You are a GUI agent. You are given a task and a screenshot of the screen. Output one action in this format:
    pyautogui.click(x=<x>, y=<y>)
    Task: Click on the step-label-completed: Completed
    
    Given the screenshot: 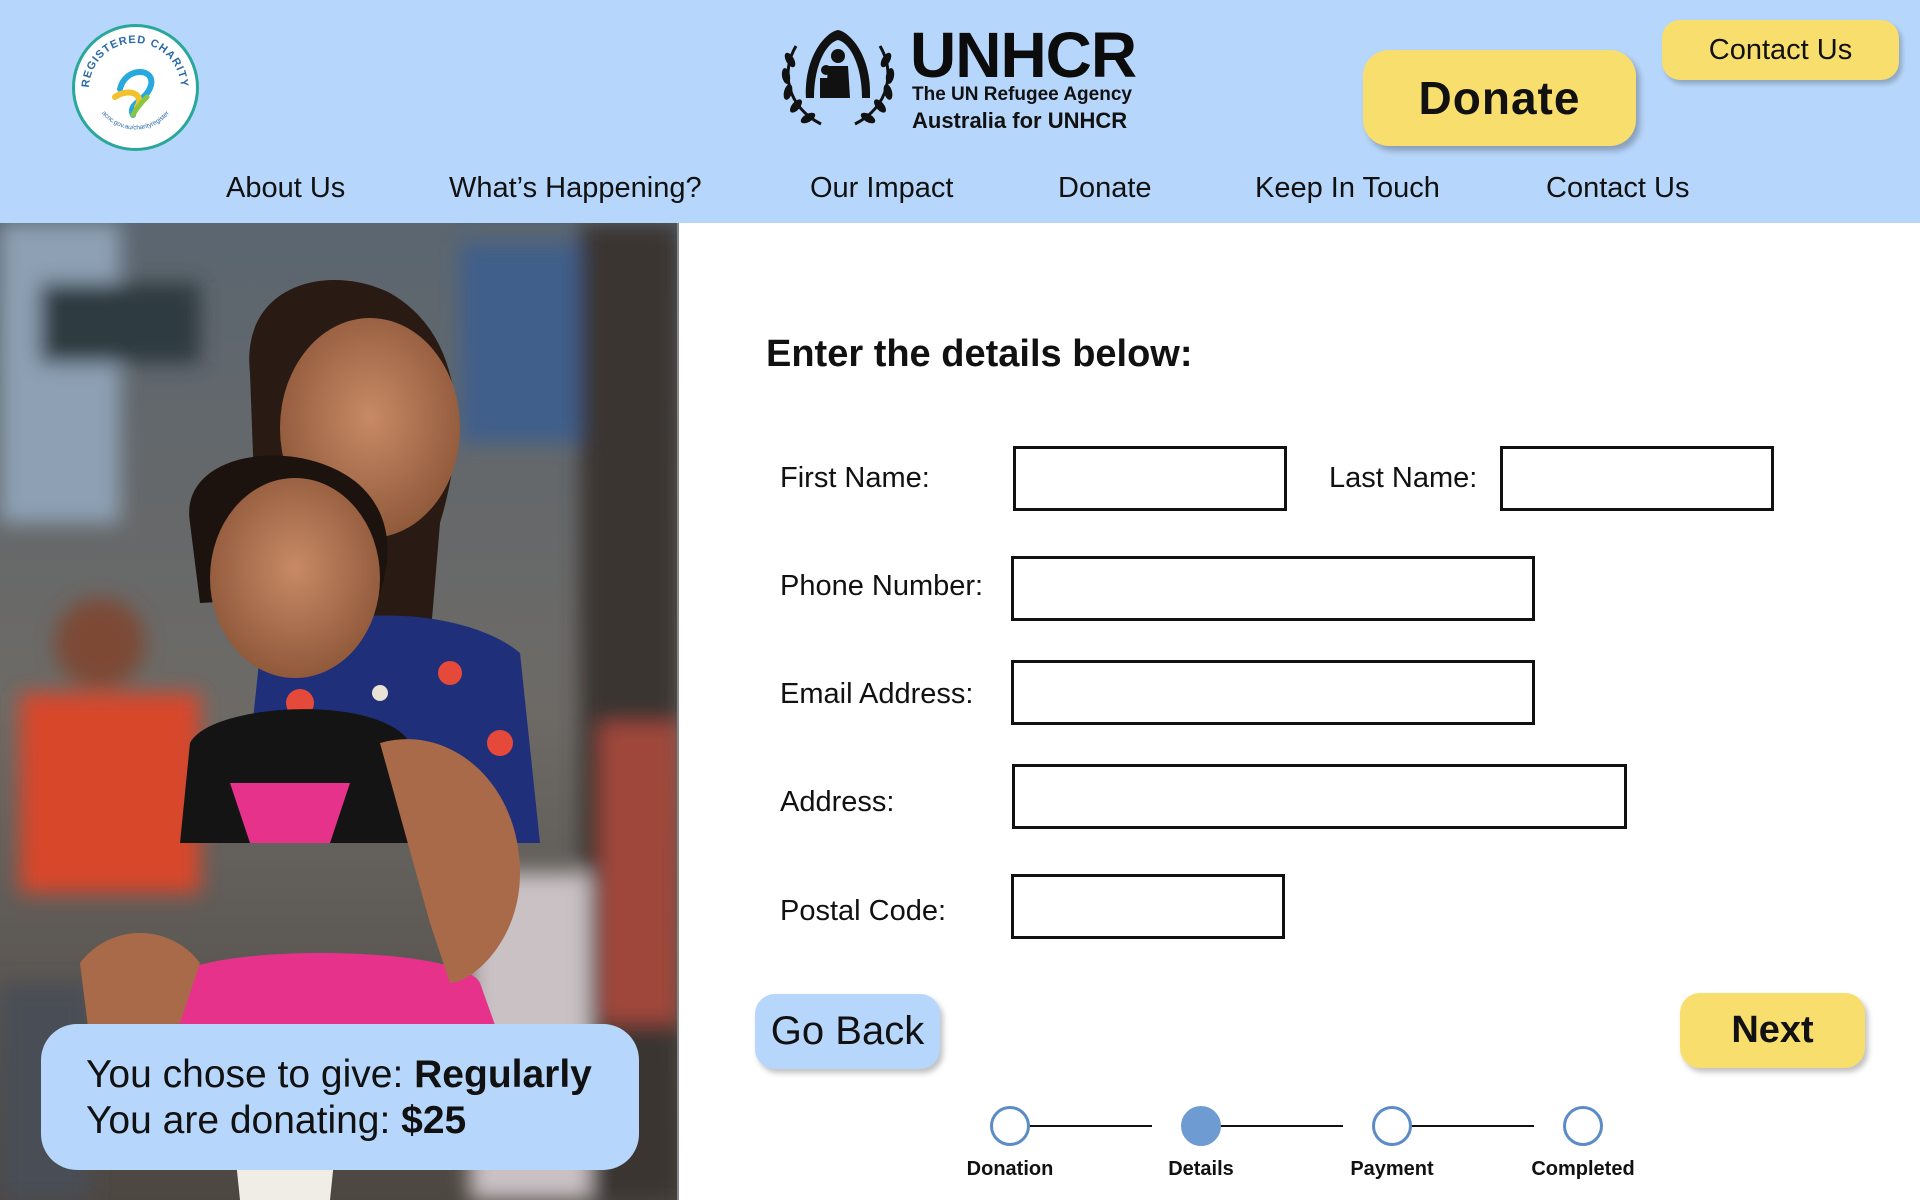 What is the action you would take?
    pyautogui.click(x=1583, y=1169)
    